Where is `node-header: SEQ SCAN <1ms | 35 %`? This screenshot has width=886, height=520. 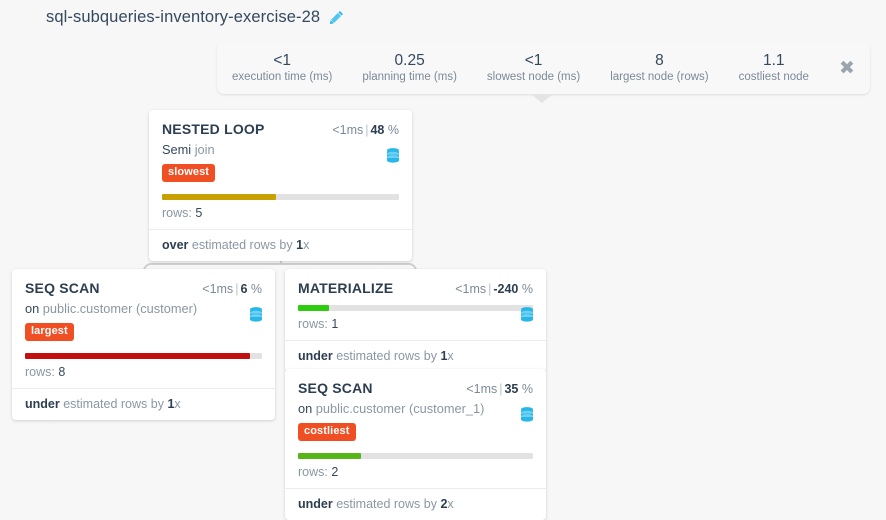 node-header: SEQ SCAN <1ms | 35 % is located at coordinates (415, 388).